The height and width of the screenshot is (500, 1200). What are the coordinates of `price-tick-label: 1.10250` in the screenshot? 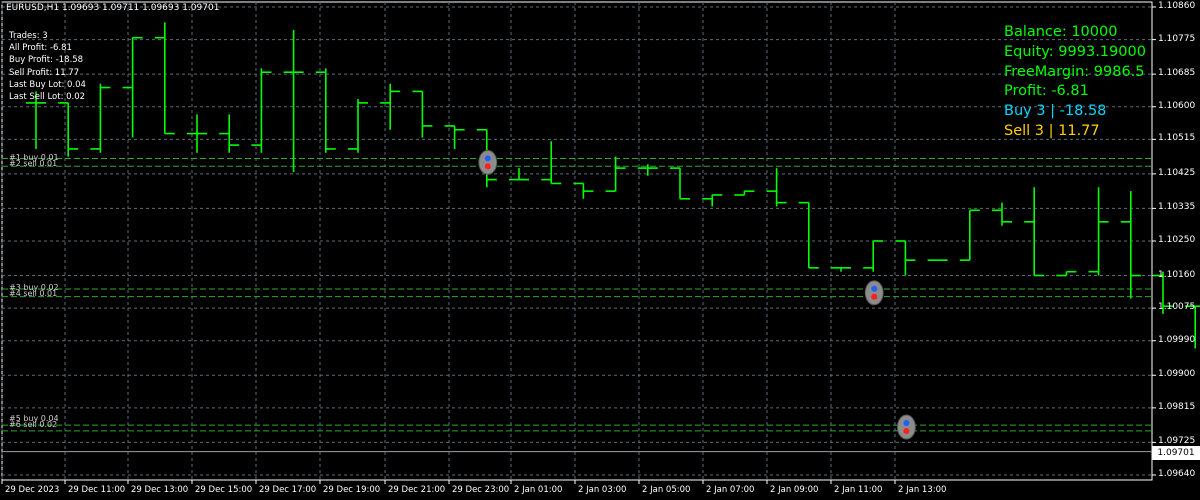 It's located at (1177, 239).